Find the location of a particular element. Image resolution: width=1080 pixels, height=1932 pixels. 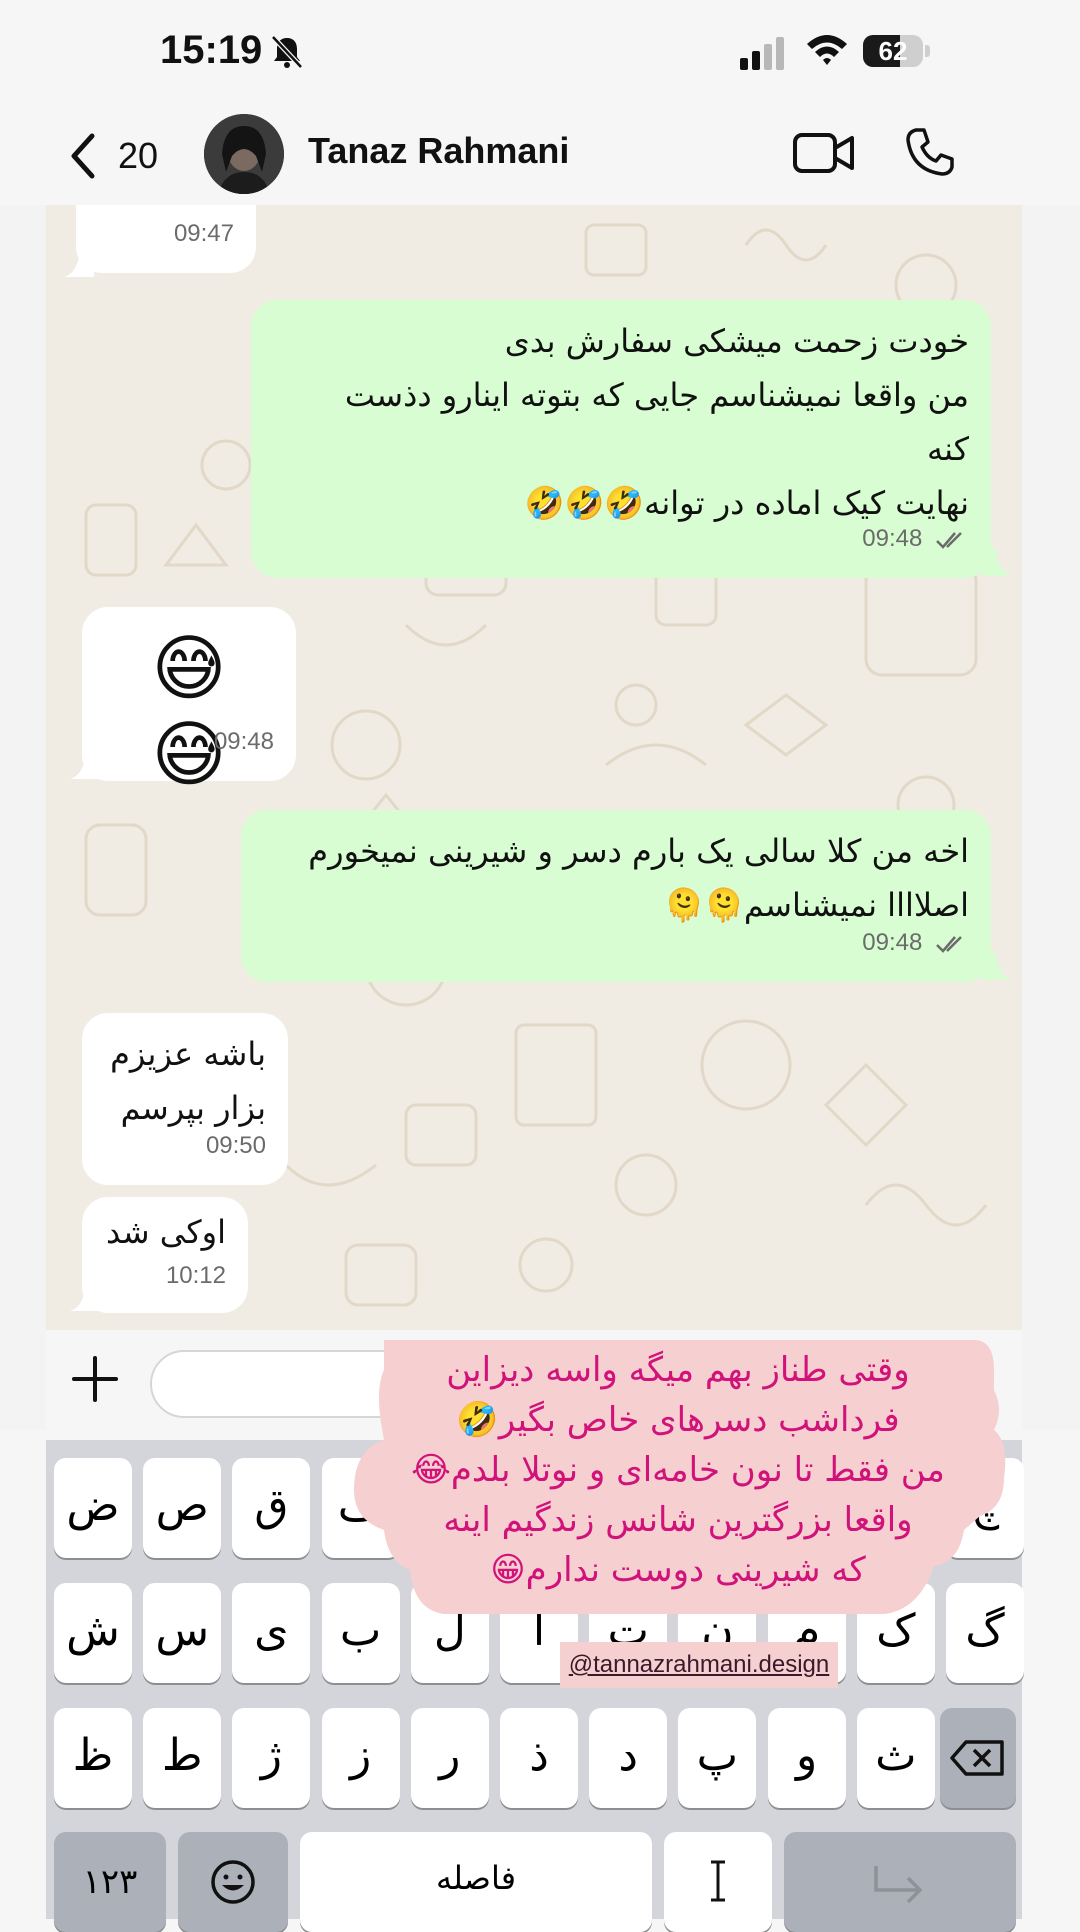

status-bar: 15:19 62 is located at coordinates (540, 50).